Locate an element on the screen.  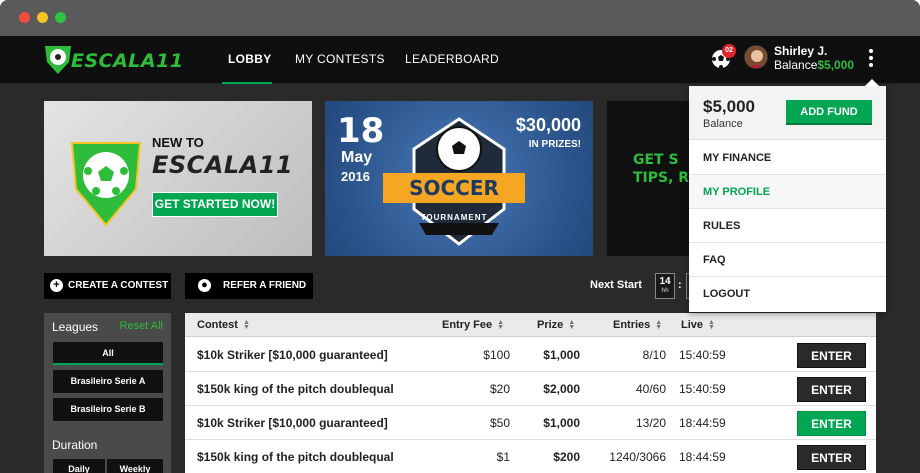
refer-friend-button: ● REFER A FRIEND is located at coordinates (249, 286).